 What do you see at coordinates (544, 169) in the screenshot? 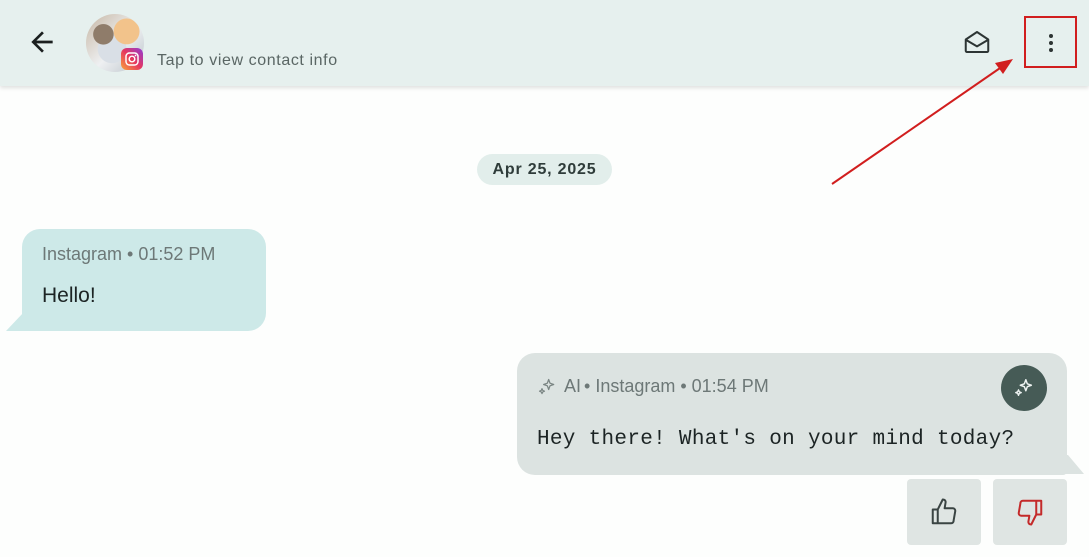
I see `date-divider: Apr 25, 2025` at bounding box center [544, 169].